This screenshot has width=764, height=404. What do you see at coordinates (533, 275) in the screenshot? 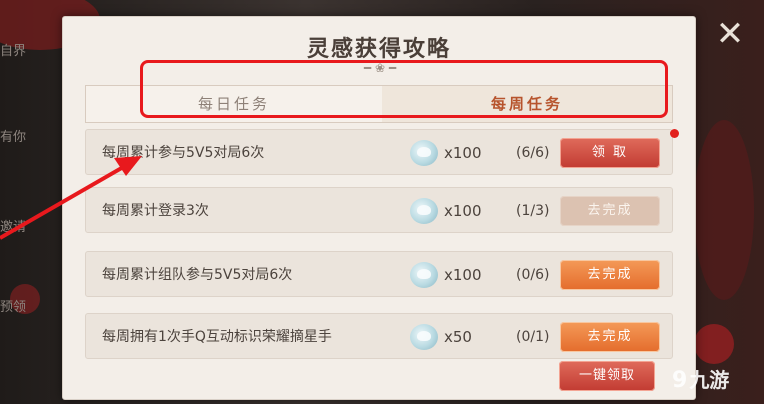
I see `task-progress: (0/6)` at bounding box center [533, 275].